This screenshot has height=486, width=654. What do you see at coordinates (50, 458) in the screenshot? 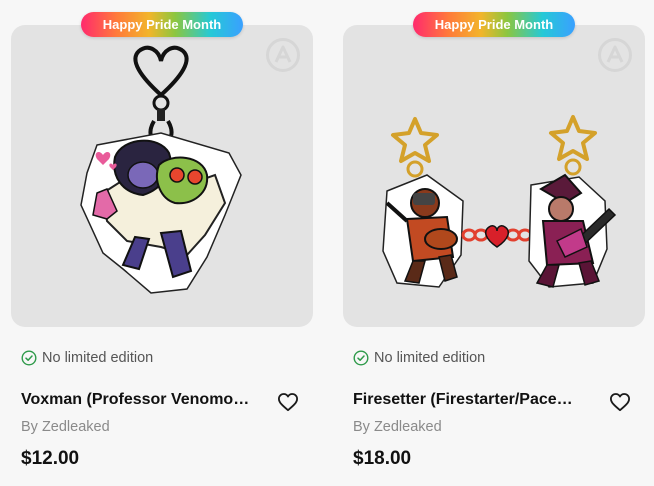
I see `product-price: $12.00` at bounding box center [50, 458].